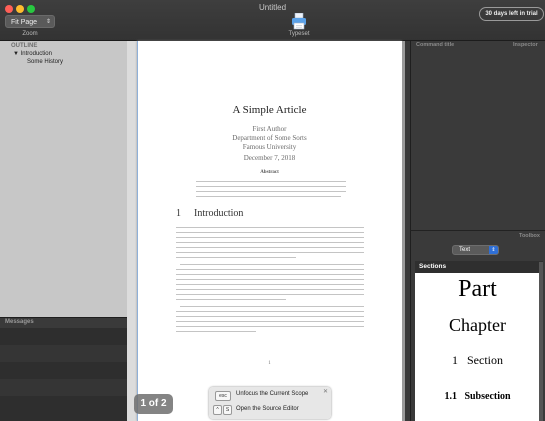  I want to click on section-number: 1, so click(178, 213).